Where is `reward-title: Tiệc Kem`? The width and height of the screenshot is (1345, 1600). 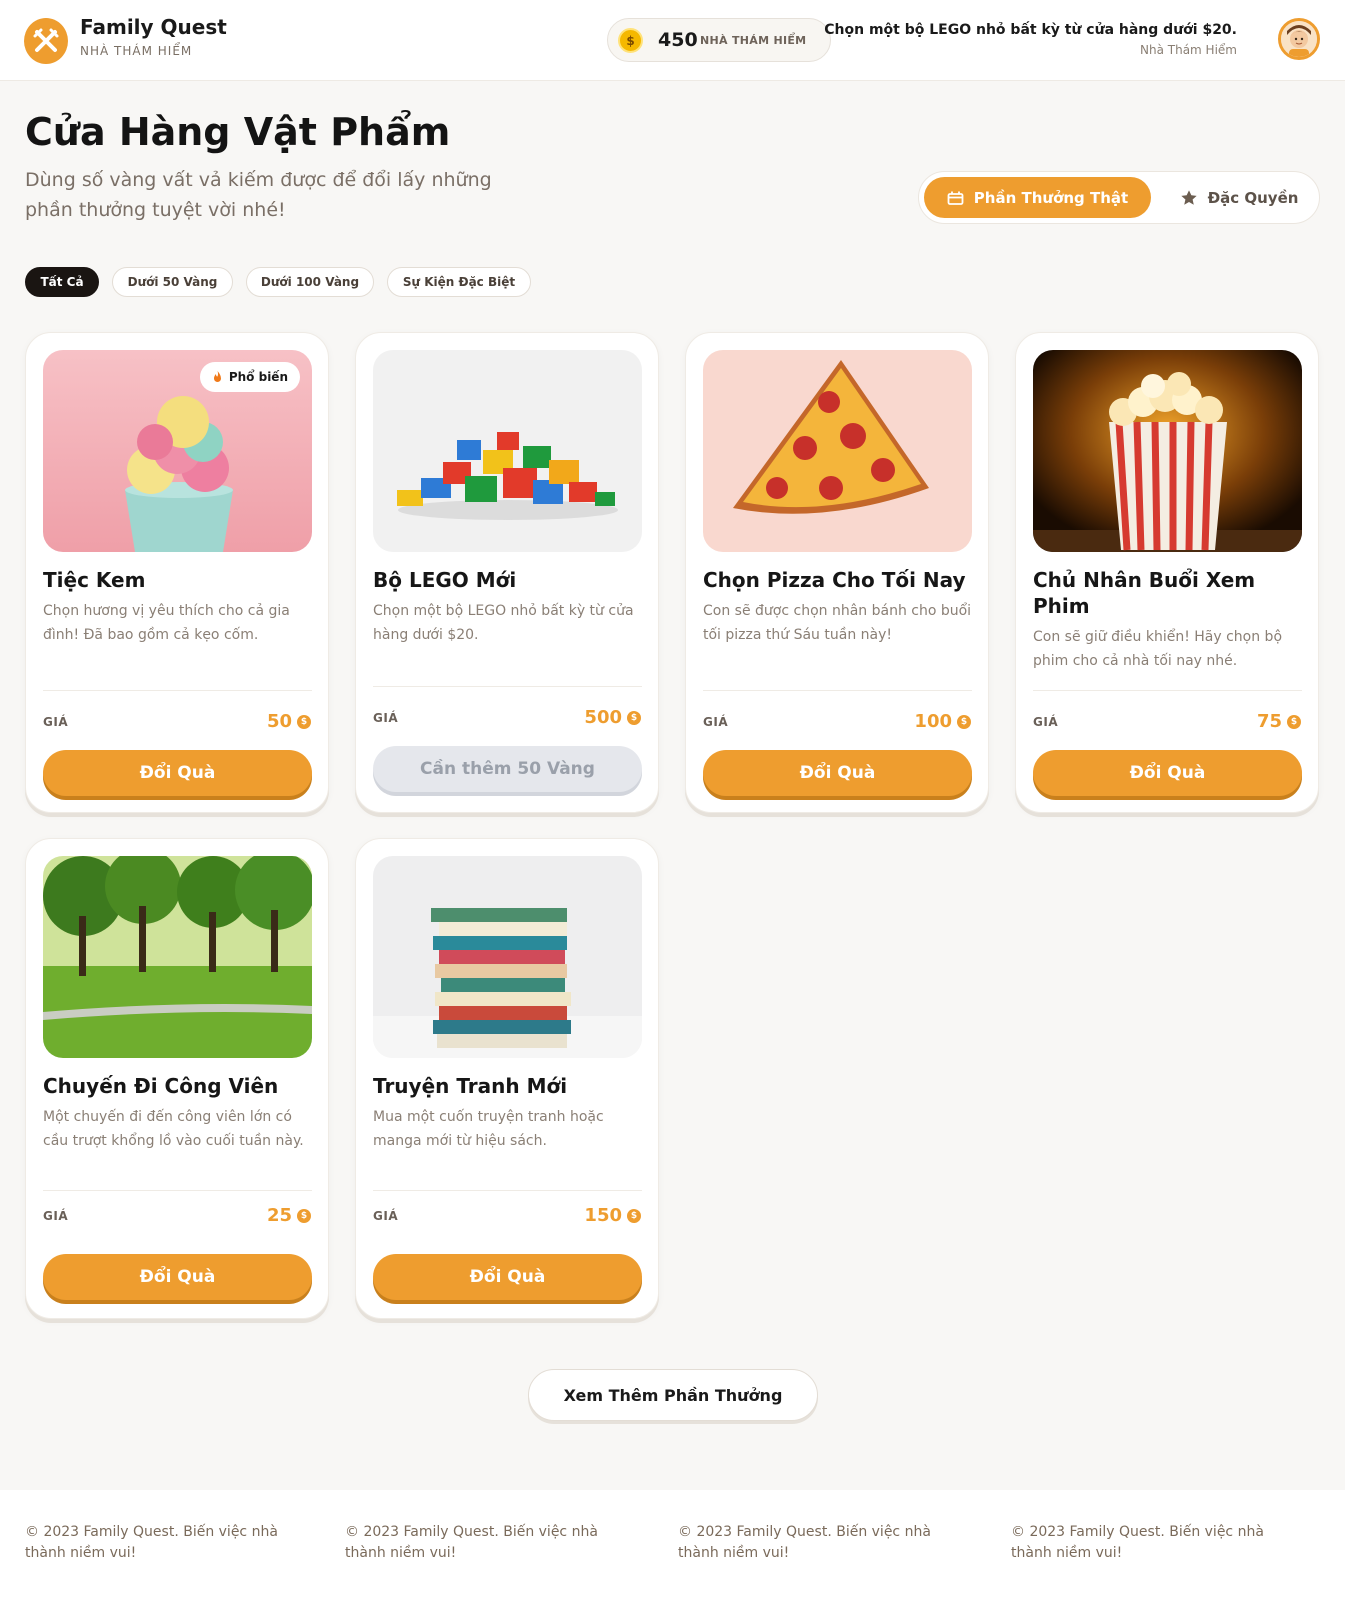
reward-title: Tiệc Kem is located at coordinates (94, 580).